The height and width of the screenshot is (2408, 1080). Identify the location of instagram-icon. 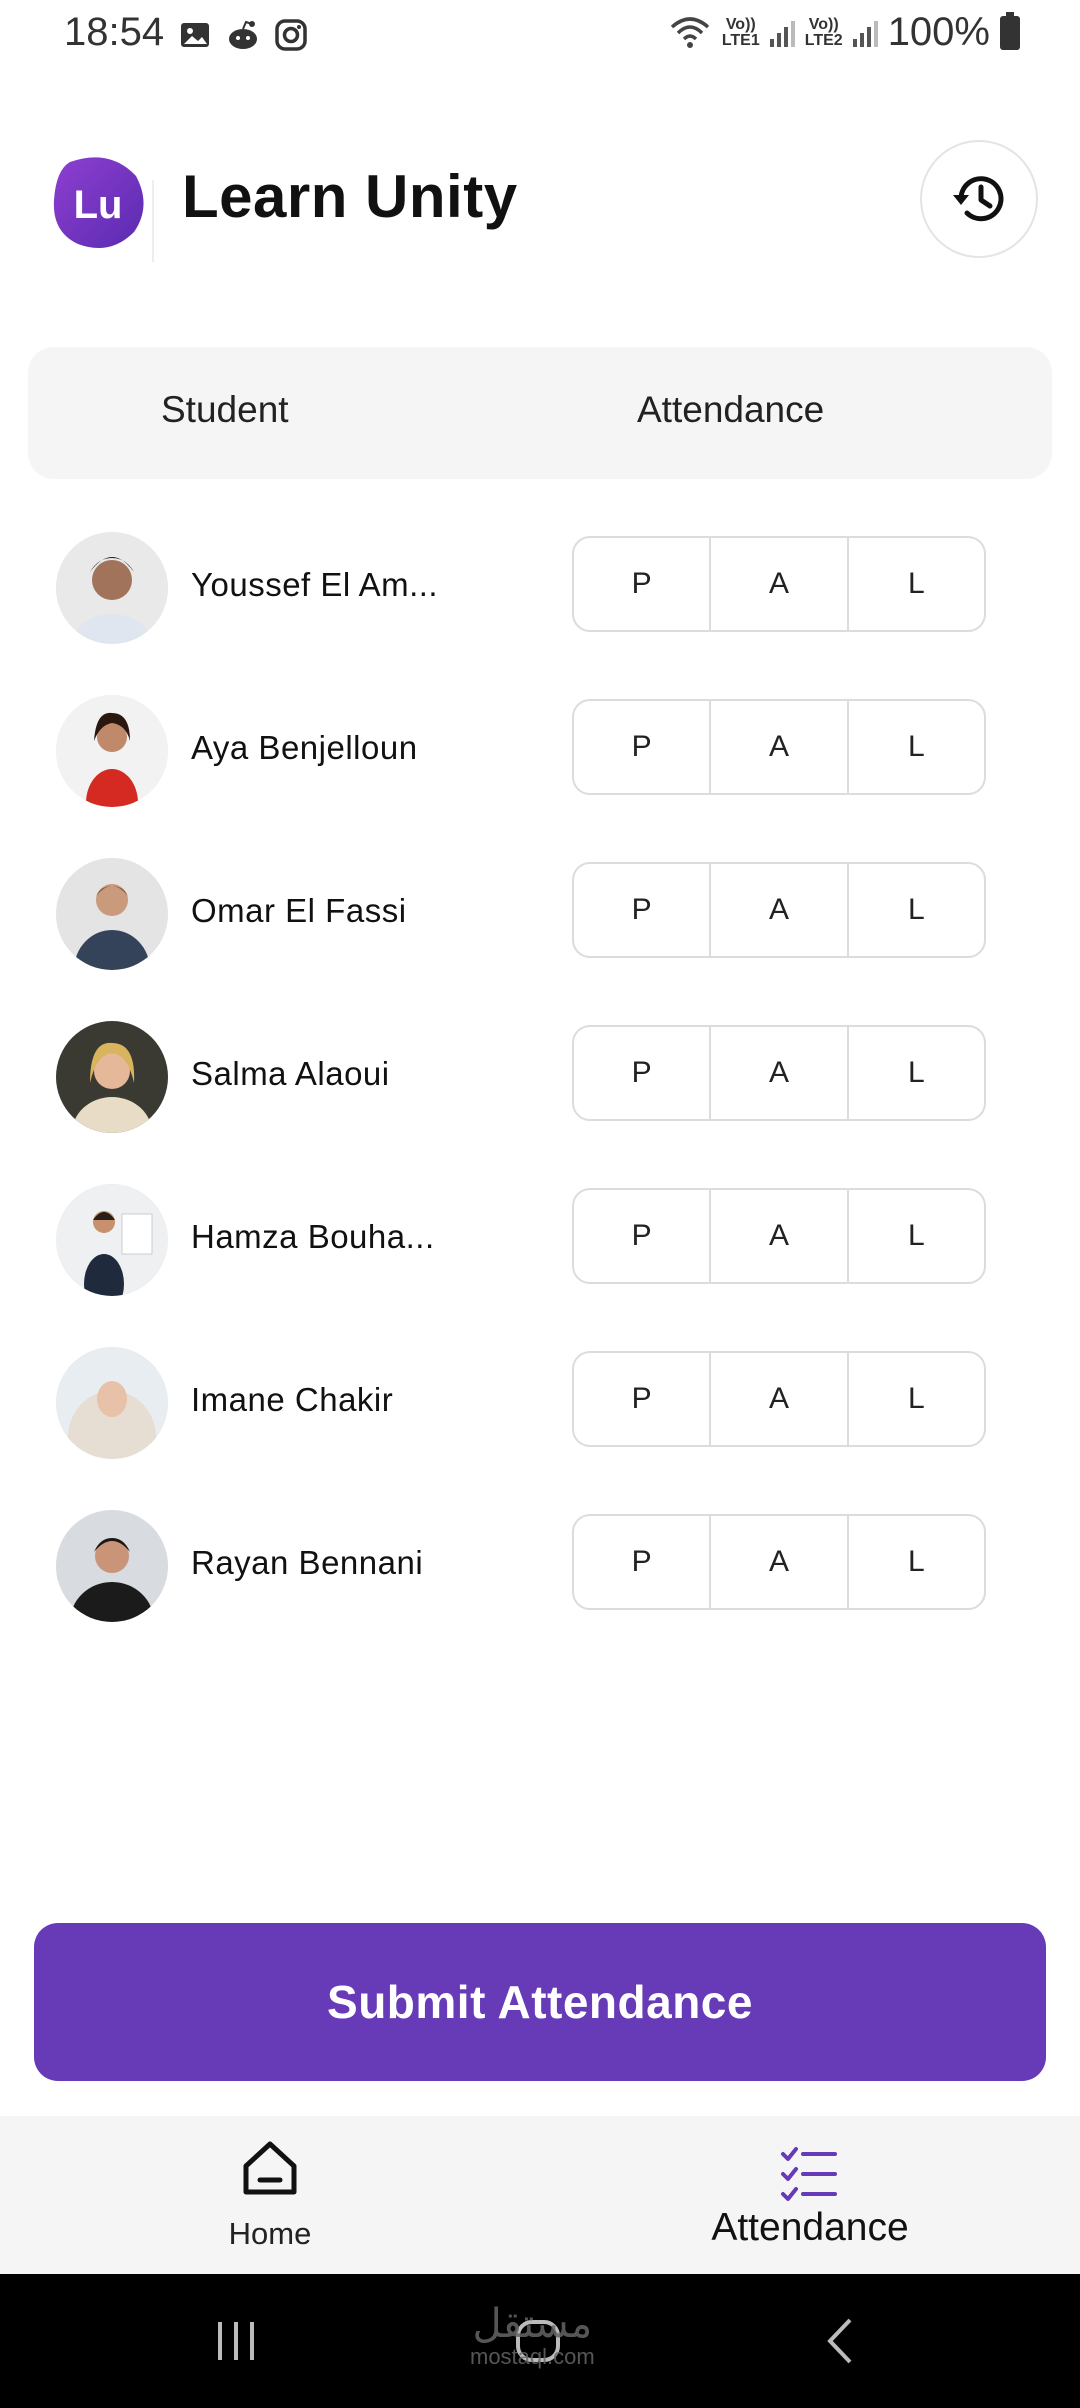
(291, 35).